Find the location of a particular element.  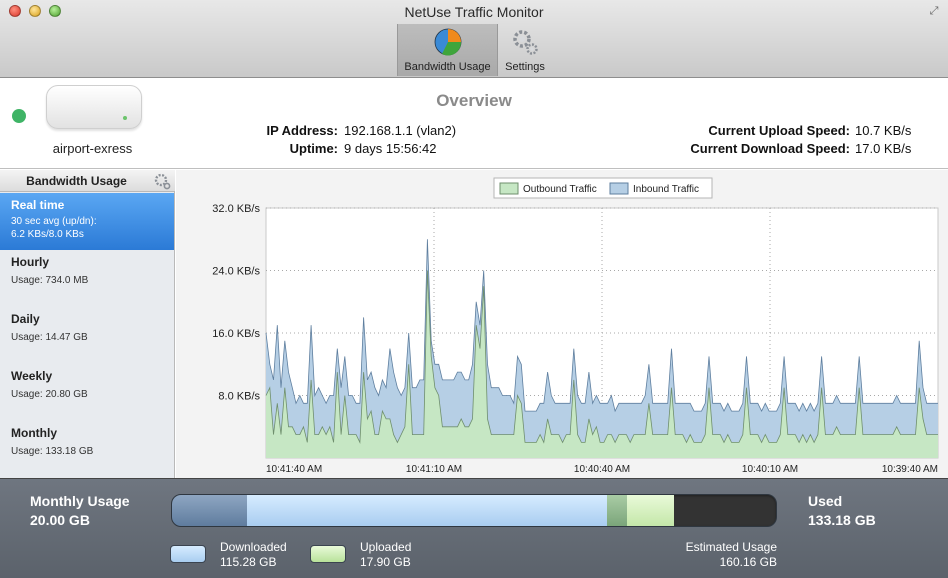

gear-icon is located at coordinates (162, 181).